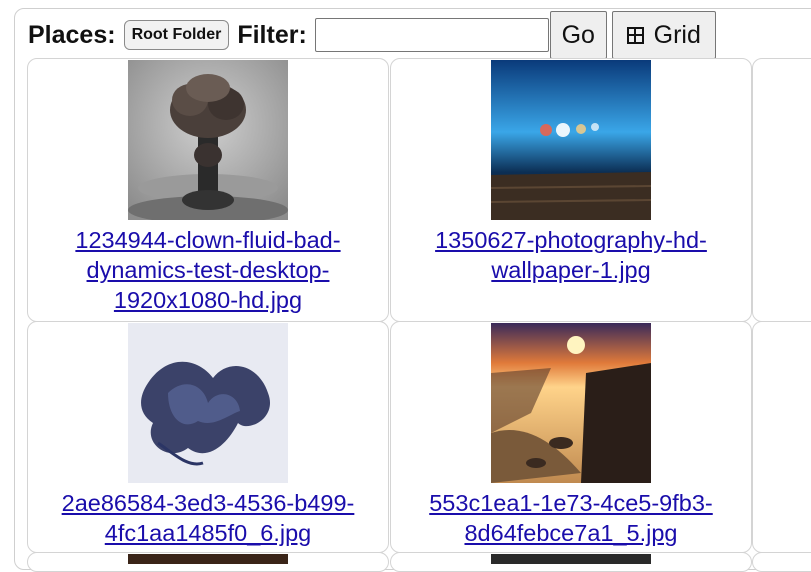 The height and width of the screenshot is (572, 811). Describe the element at coordinates (176, 35) in the screenshot. I see `root-folder-button: Root Folder` at that location.